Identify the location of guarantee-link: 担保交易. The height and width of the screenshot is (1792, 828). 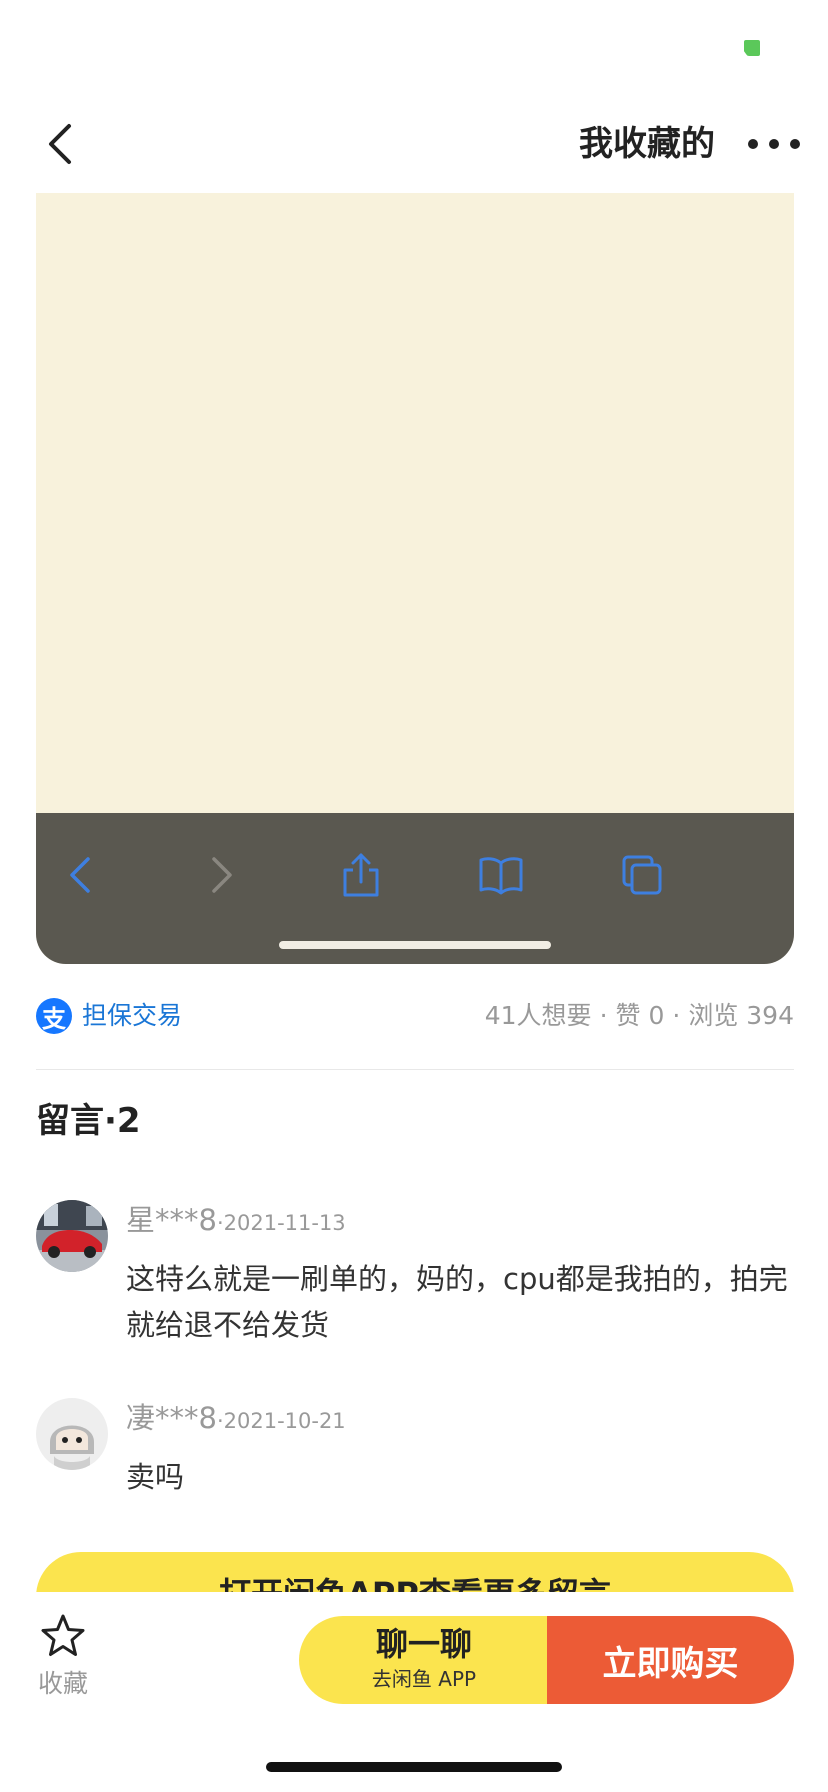
(132, 1016).